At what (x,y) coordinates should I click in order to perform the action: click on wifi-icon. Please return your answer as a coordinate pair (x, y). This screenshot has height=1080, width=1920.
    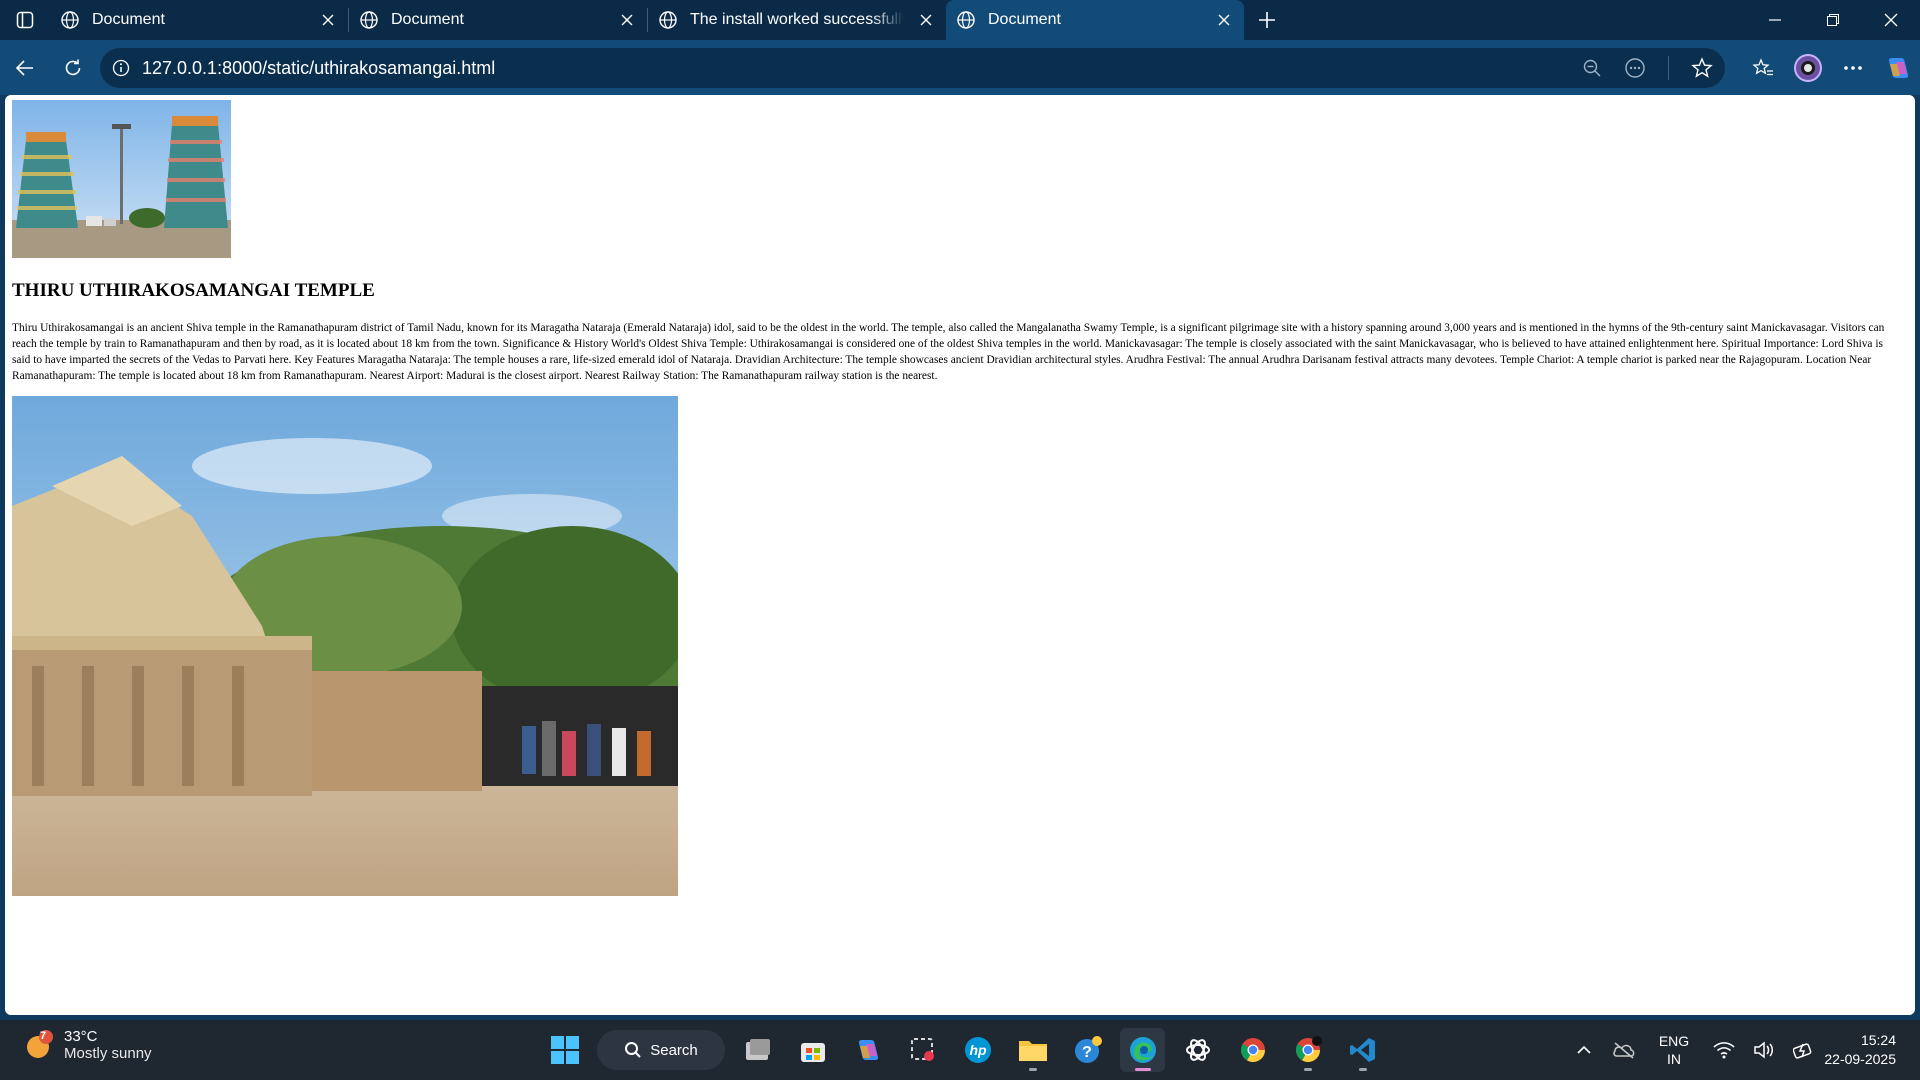
    Looking at the image, I should click on (1724, 1050).